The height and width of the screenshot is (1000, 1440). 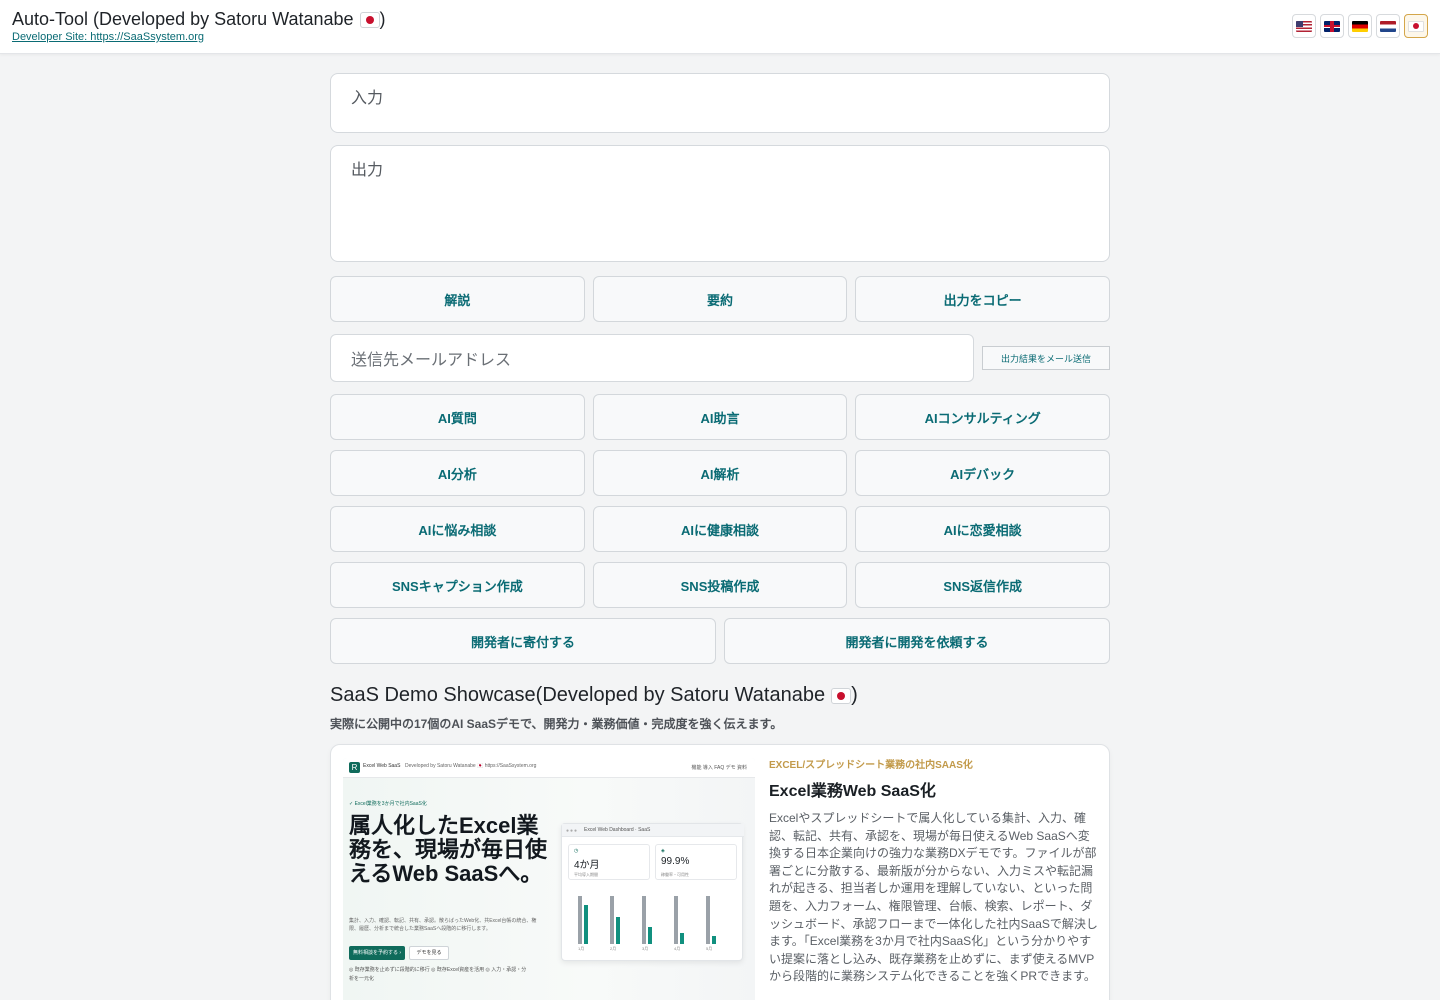 I want to click on email-row: 送信先メールアドレス 出力結果をメール送信, so click(x=720, y=358).